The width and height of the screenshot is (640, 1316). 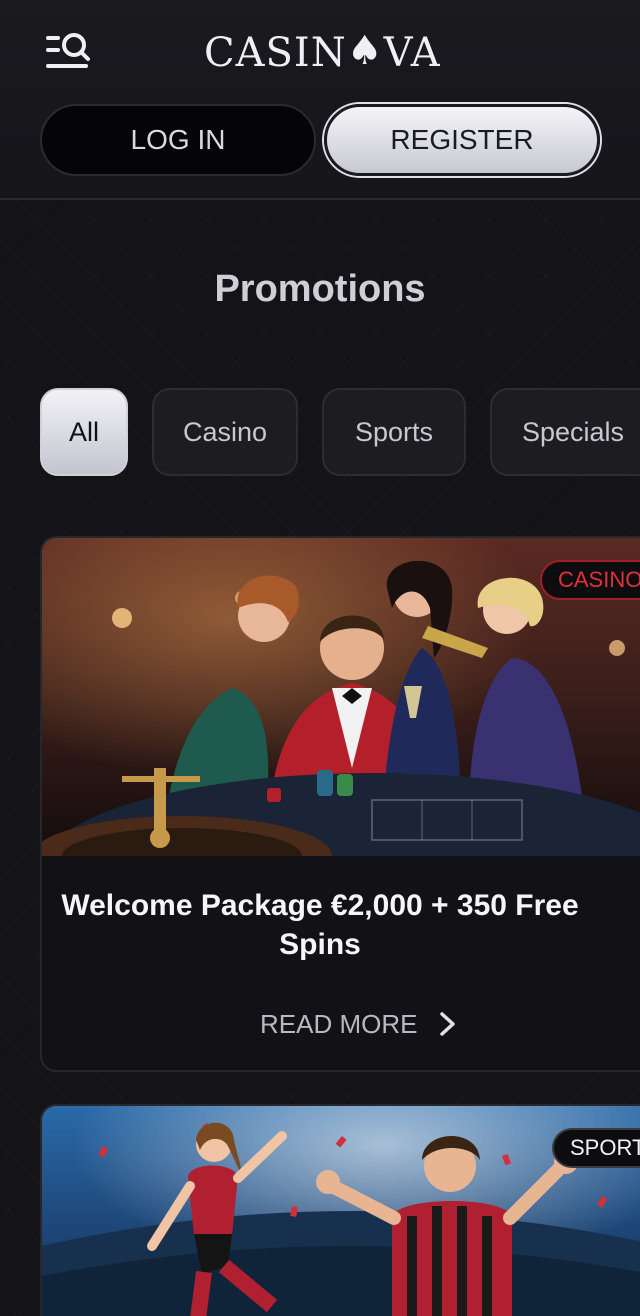 I want to click on promotion-filters: All Casino Sports Specials, so click(x=340, y=432).